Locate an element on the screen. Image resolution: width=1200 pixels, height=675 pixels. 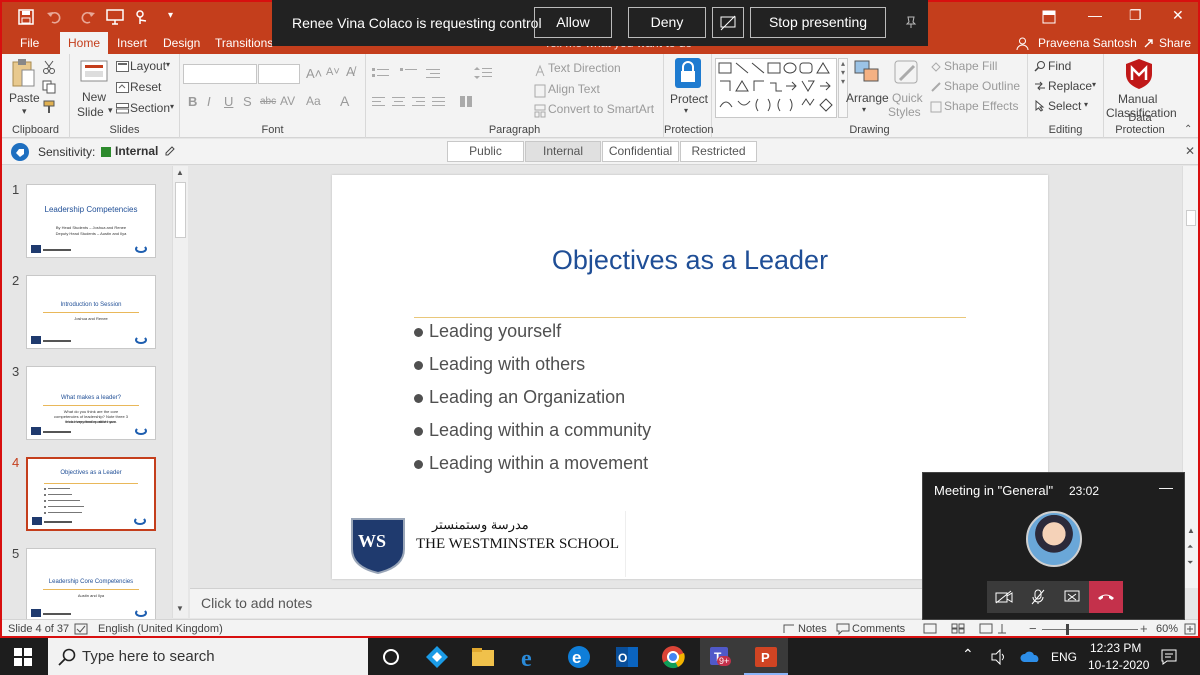
convert-smartart-button: Convert to SmartArt is located at coordinates (601, 109).